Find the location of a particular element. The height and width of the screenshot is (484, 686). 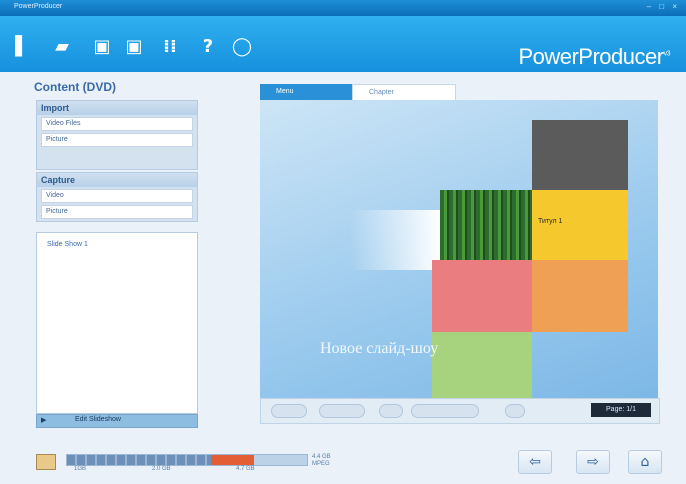

capture-header: Capture is located at coordinates (117, 180).